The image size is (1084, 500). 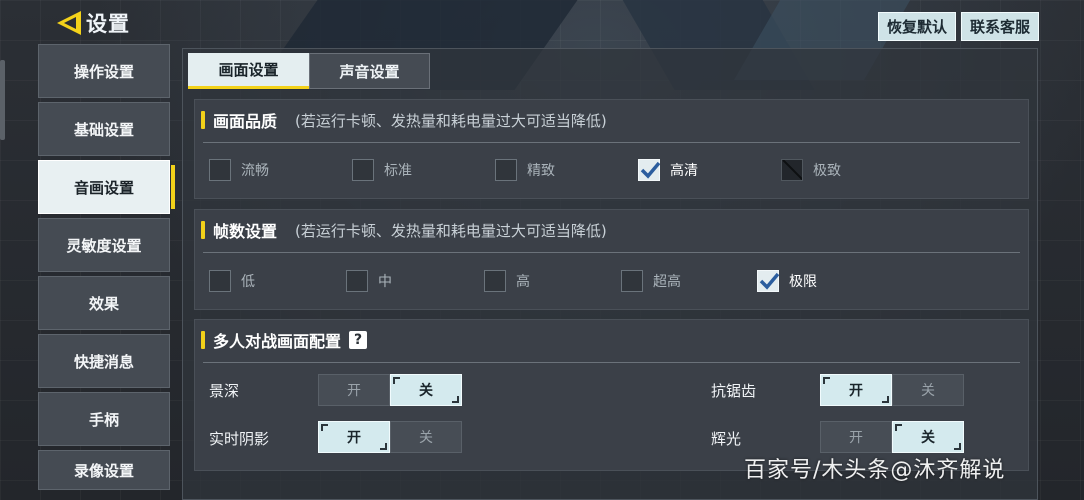 What do you see at coordinates (104, 129) in the screenshot?
I see `sidebar-item-basic: 基础设置` at bounding box center [104, 129].